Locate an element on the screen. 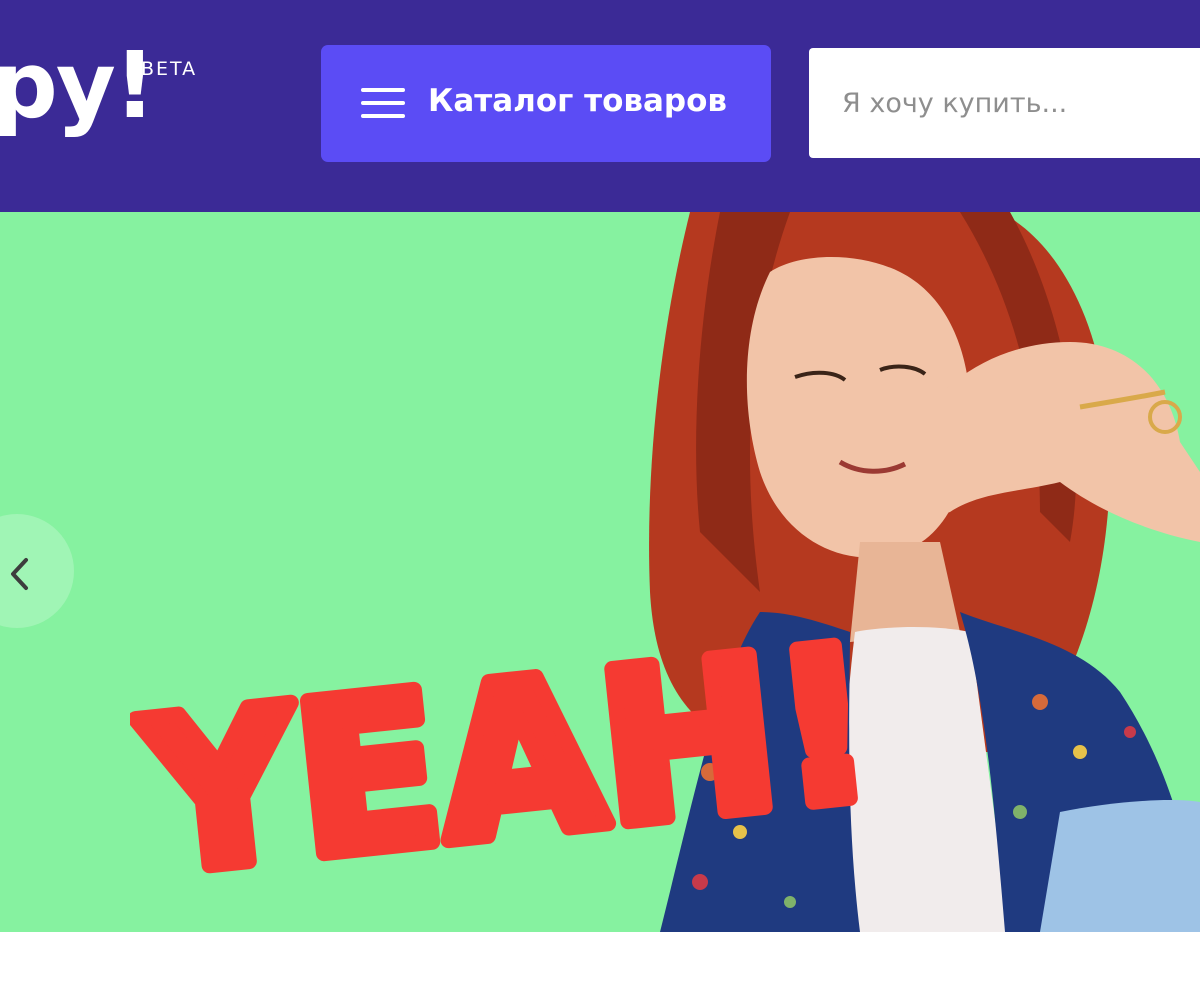 The width and height of the screenshot is (1200, 1000). chevron-left-icon is located at coordinates (19, 574).